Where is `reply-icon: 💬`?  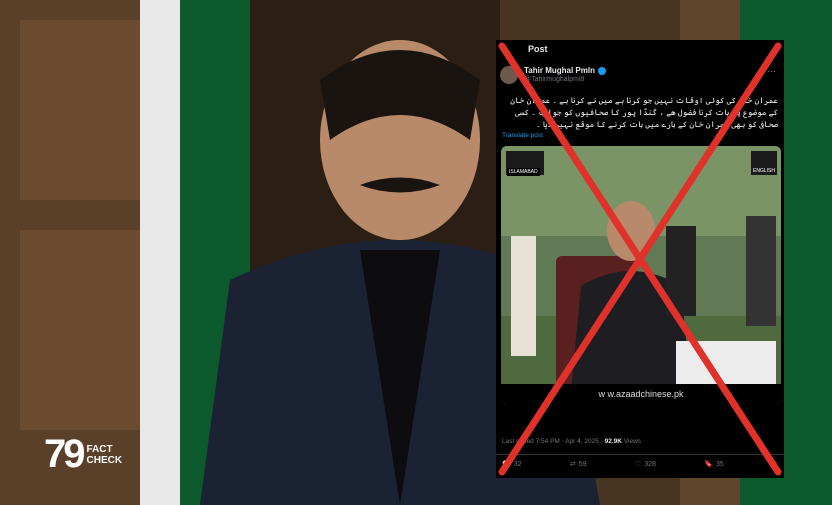 reply-icon: 💬 is located at coordinates (506, 464).